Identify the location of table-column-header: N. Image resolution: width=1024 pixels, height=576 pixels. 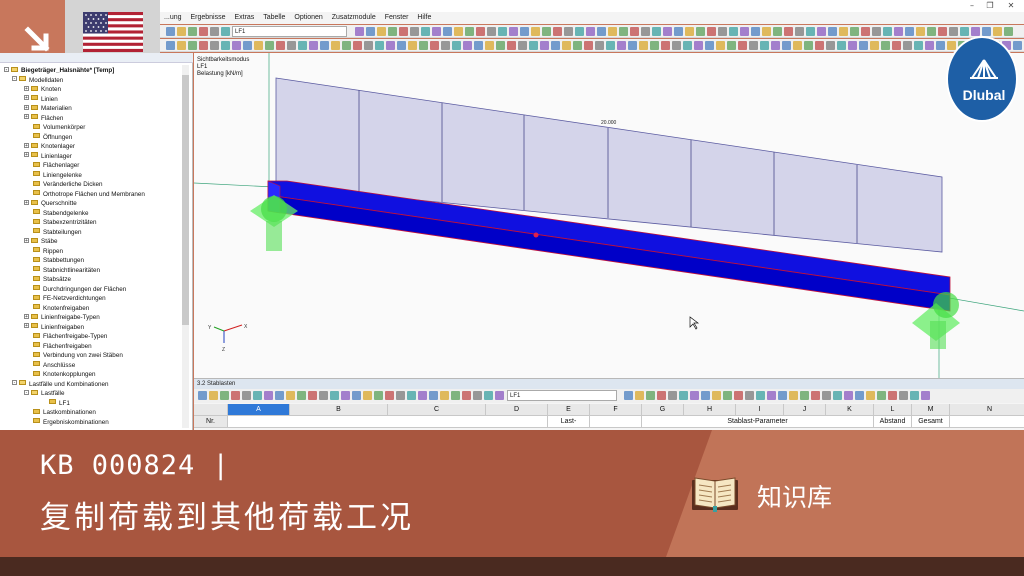
(987, 410).